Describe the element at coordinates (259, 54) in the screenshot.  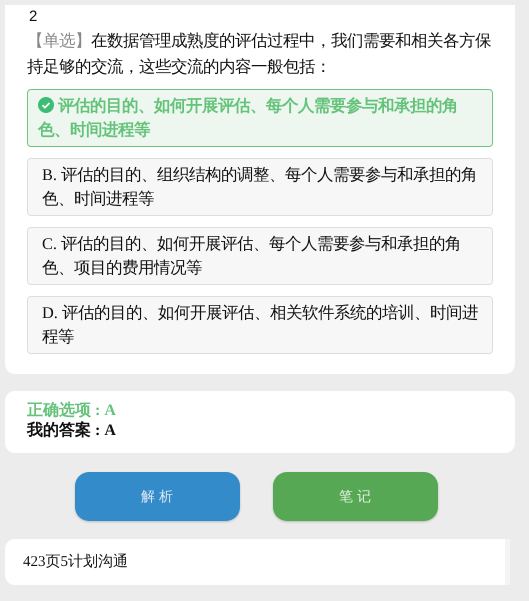
I see `question-text: 【单选】在数据管理成熟度的评估过程中，我们需要和相关各方保持足够的交流，这些交流的内容一般包括：` at that location.